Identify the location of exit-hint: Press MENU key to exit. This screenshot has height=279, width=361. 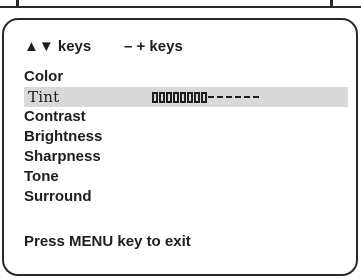
(107, 241).